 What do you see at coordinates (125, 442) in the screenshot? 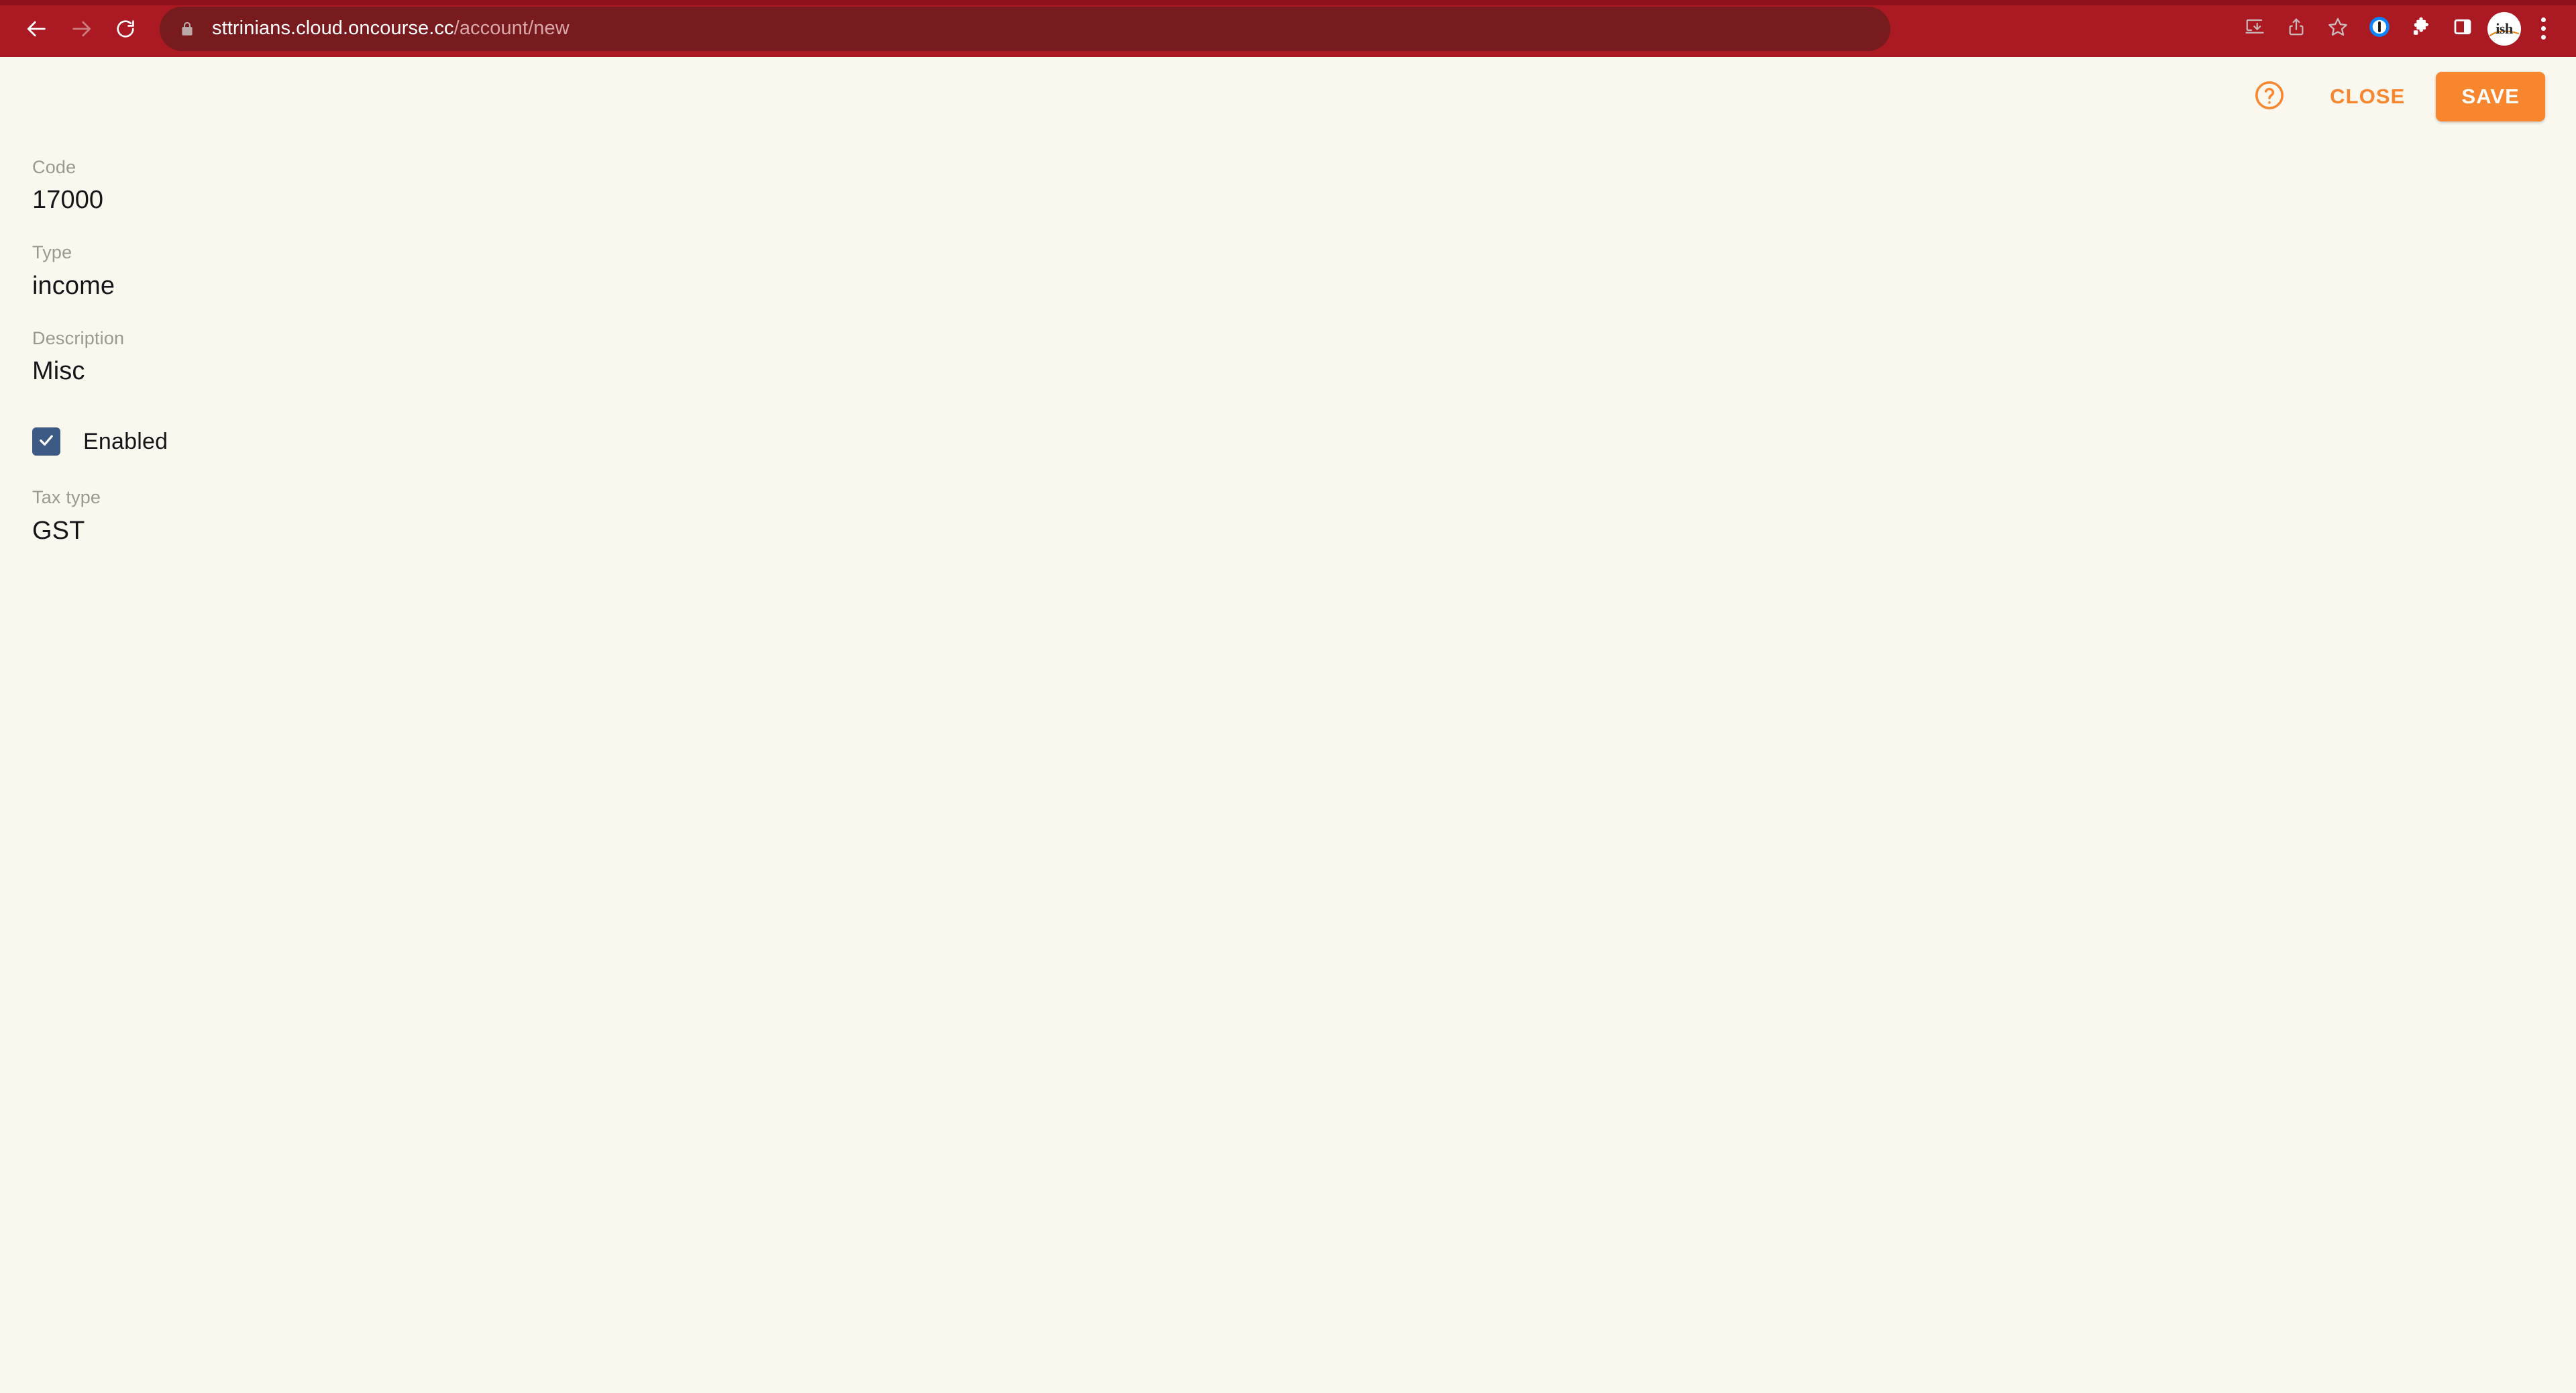
I see `enabled-checkbox-label: Enabled` at bounding box center [125, 442].